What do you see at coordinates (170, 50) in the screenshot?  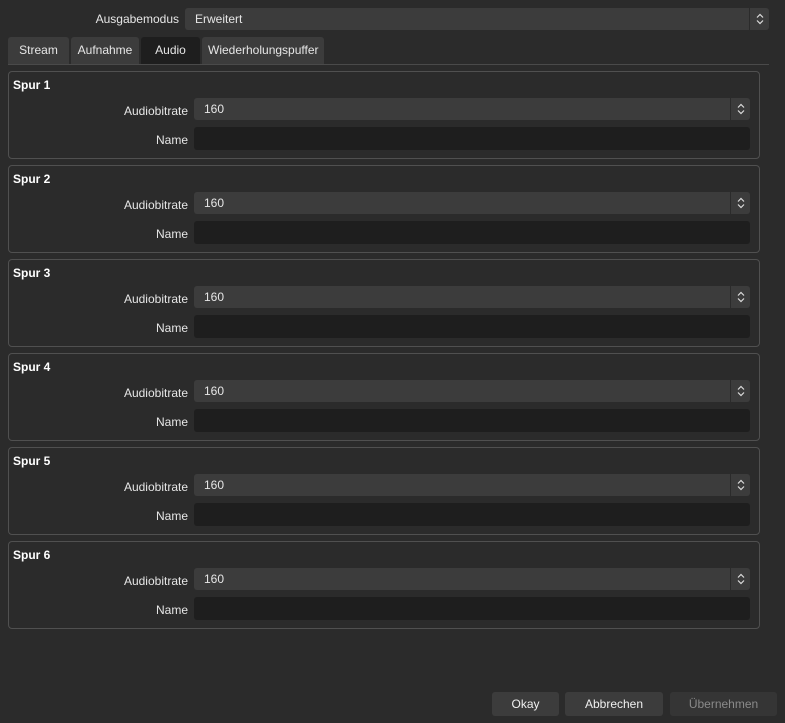 I see `tab-audio: Audio` at bounding box center [170, 50].